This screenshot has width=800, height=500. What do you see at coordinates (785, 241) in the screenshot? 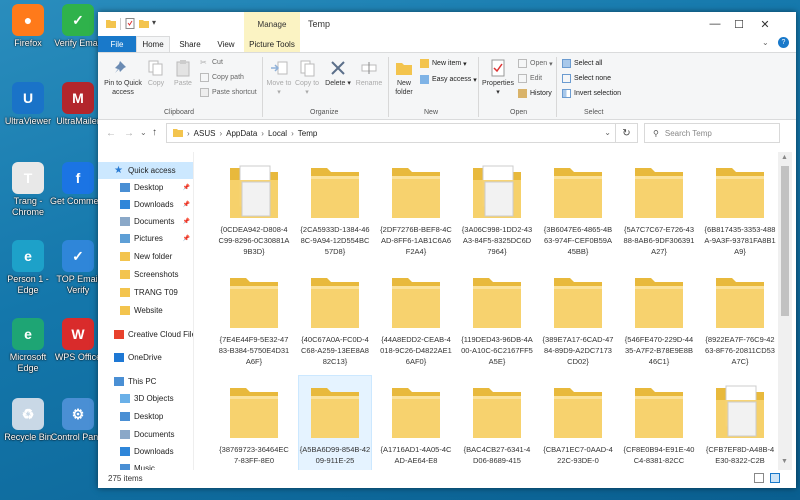
I see `scrollbar-thumb` at bounding box center [785, 241].